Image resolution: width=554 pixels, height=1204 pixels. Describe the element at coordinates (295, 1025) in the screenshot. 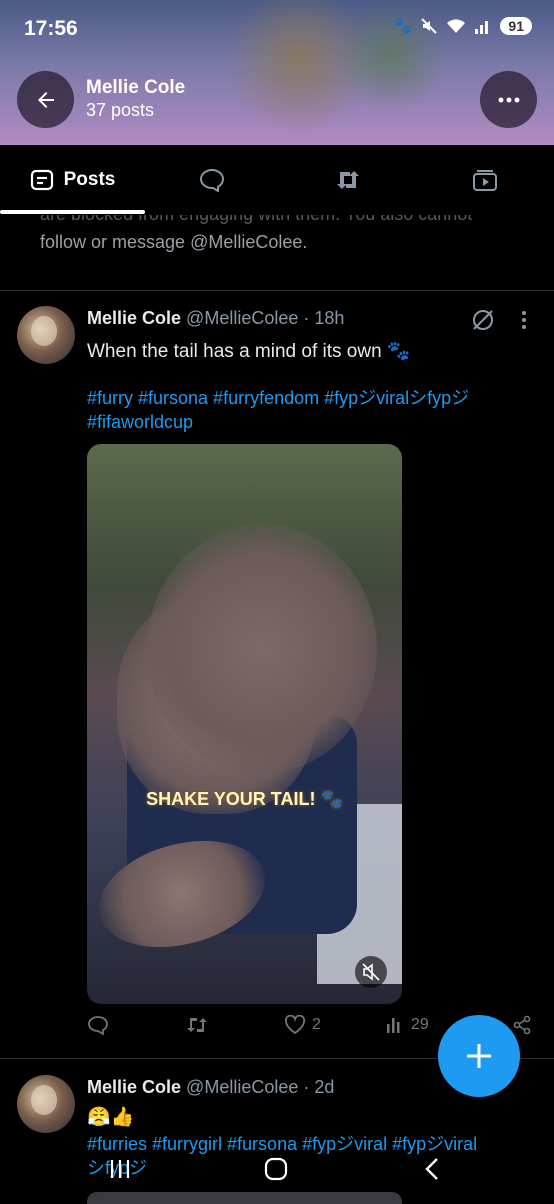

I see `like-icon` at that location.